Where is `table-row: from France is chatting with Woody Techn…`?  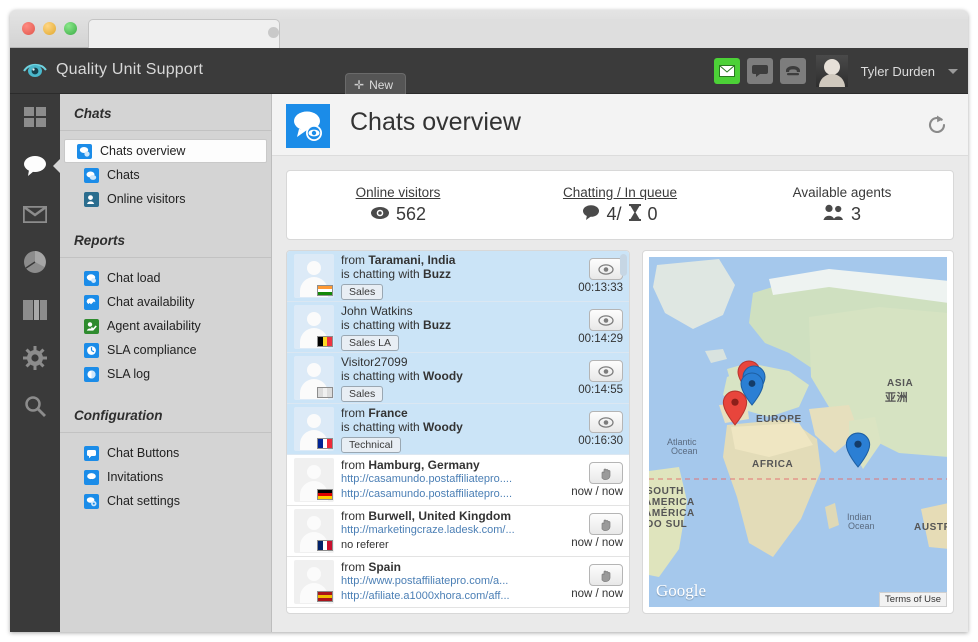 table-row: from France is chatting with Woody Techn… is located at coordinates (458, 429).